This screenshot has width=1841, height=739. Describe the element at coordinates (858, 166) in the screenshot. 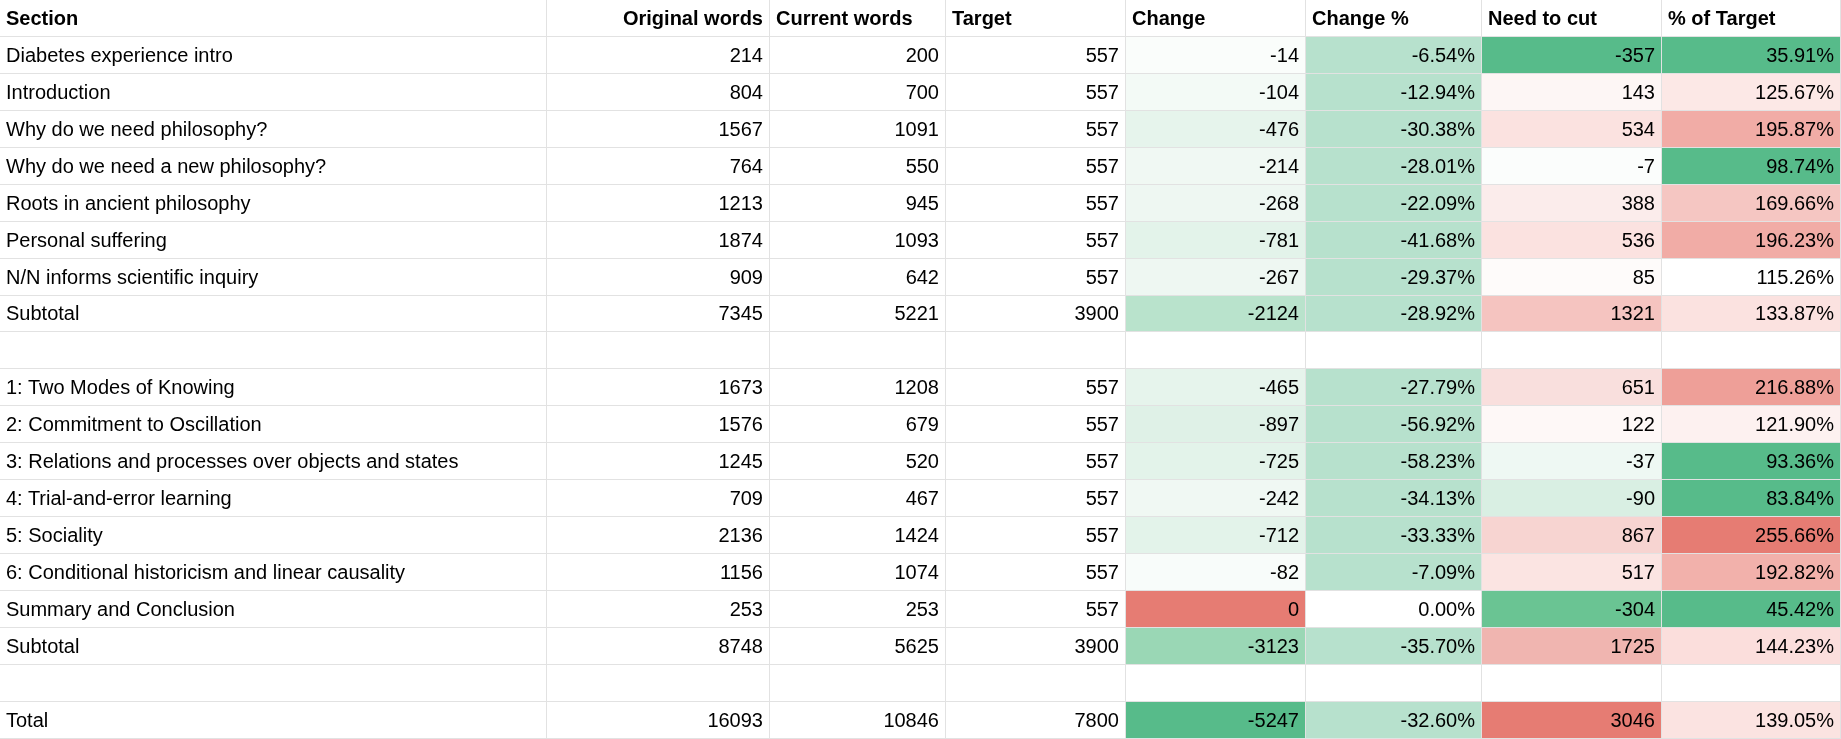

I see `table-cell: 550` at that location.